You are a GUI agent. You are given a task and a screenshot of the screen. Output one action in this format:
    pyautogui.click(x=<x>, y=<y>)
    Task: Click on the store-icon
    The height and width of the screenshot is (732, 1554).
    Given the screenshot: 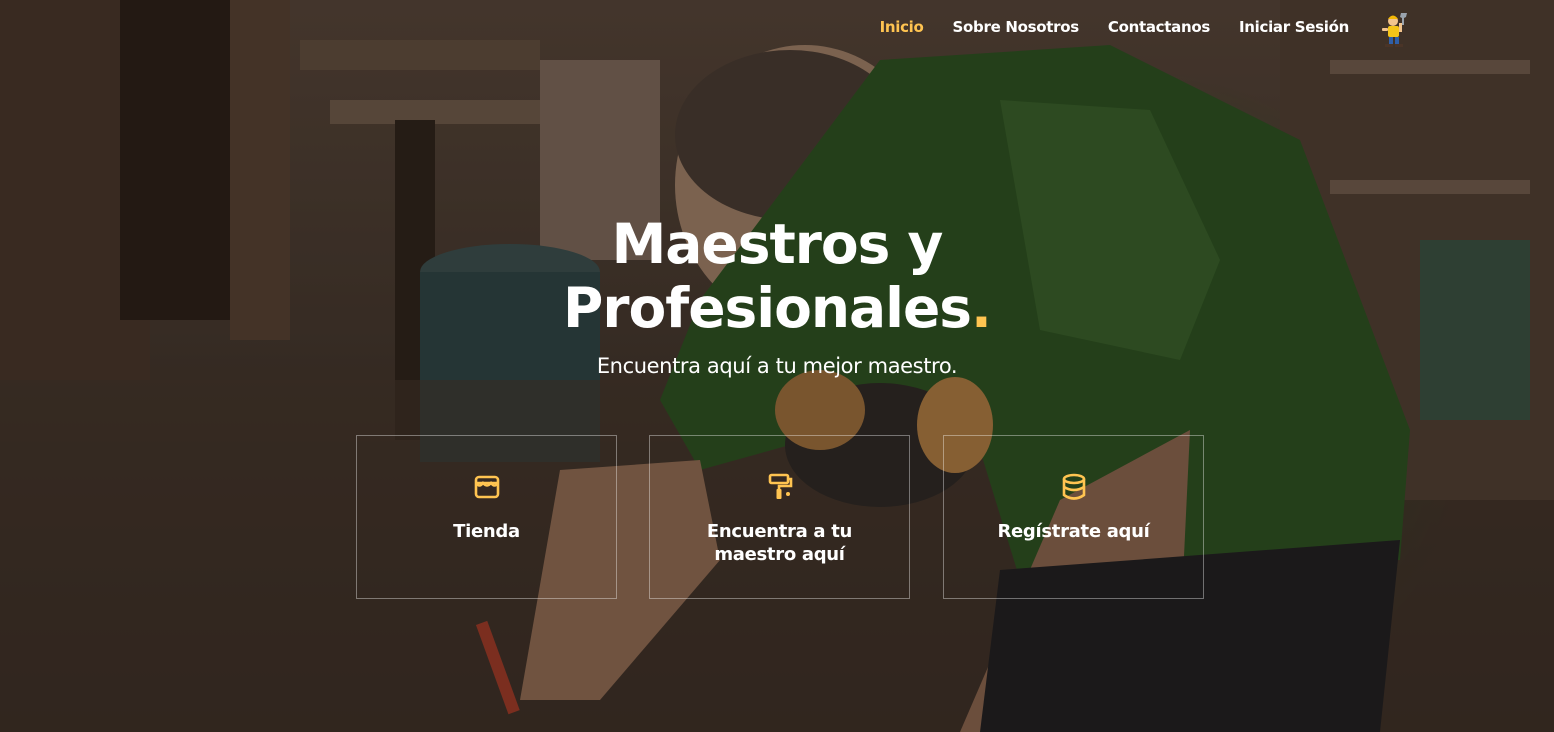 What is the action you would take?
    pyautogui.click(x=486, y=487)
    